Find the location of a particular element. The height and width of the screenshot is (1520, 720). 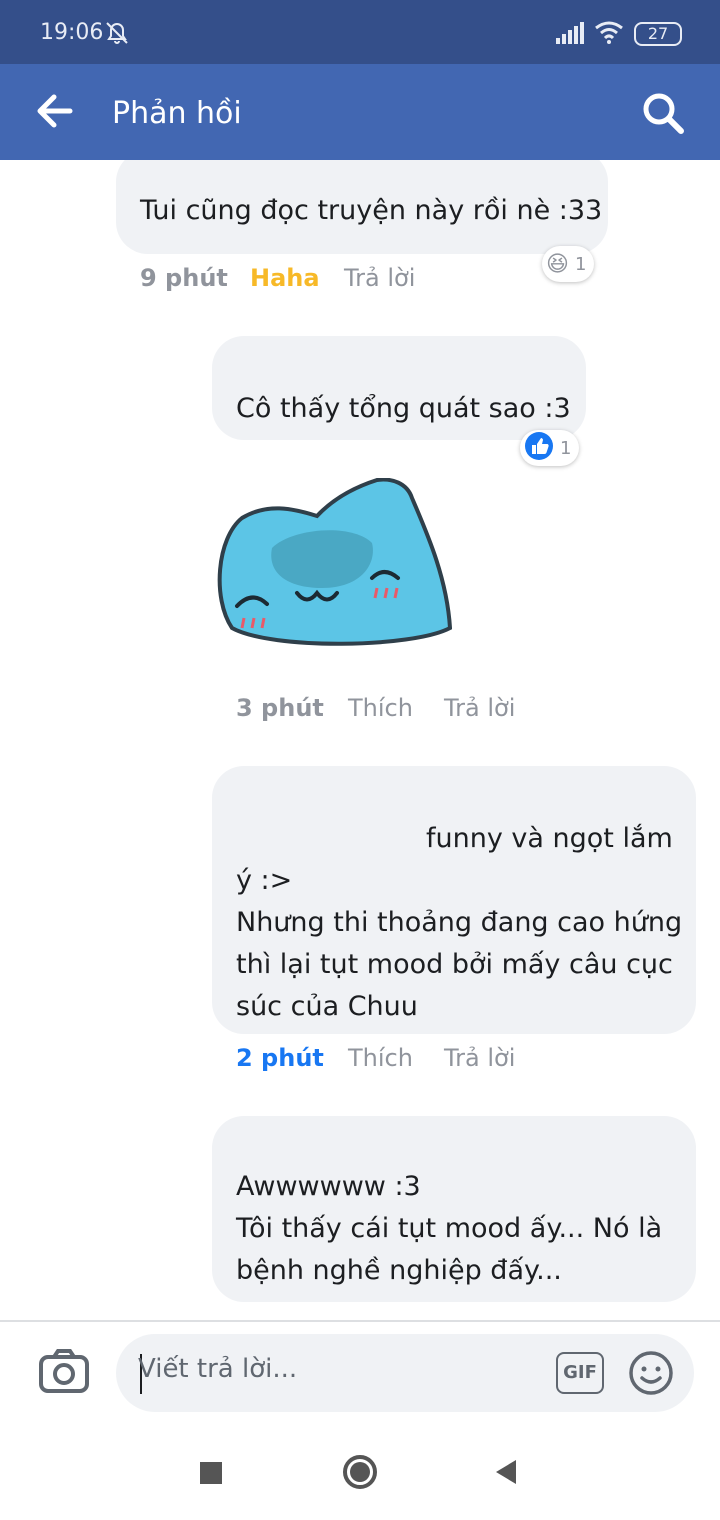

reaction-summary: 1 is located at coordinates (550, 448).